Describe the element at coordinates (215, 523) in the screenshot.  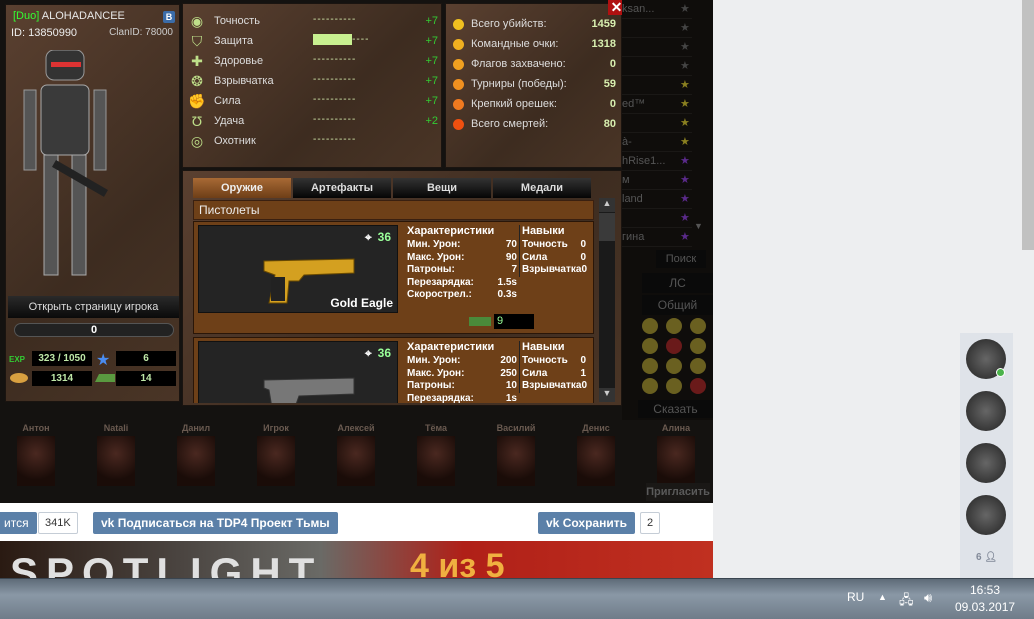
I see `subscribe-button: vk Подписаться на TDP4 Проект Тьмы` at that location.